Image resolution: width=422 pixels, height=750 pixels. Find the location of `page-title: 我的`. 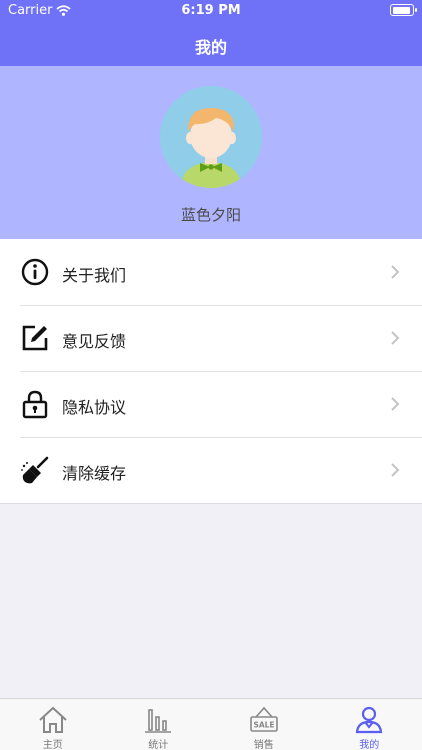

page-title: 我的 is located at coordinates (210, 47).